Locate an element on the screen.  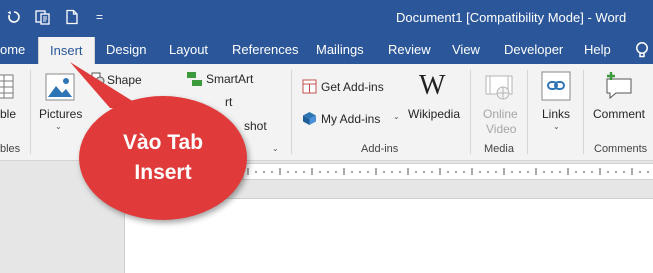
smartart-icon is located at coordinates (195, 79).